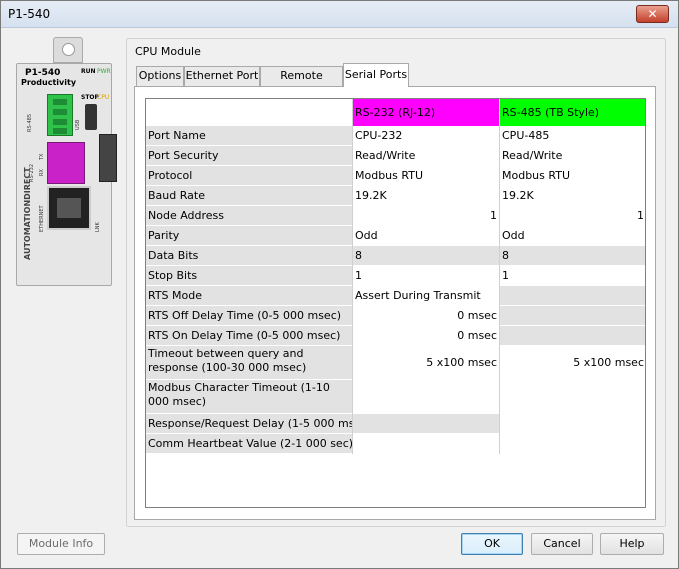  Describe the element at coordinates (632, 544) in the screenshot. I see `help-button: Help` at that location.